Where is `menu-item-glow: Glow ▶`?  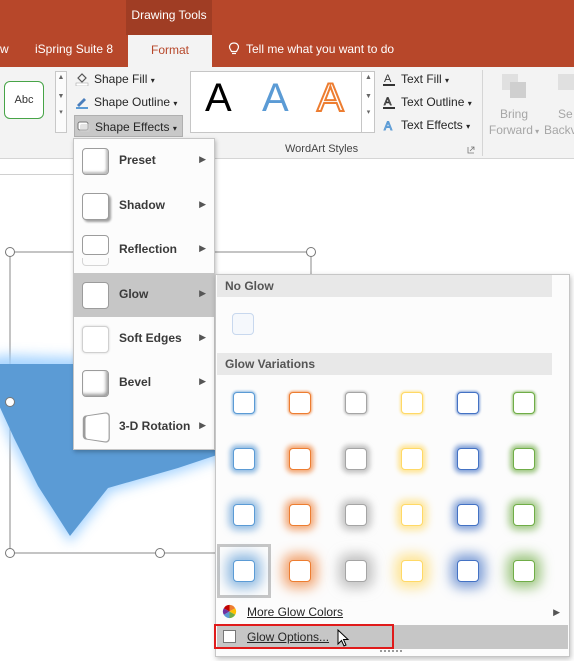 menu-item-glow: Glow ▶ is located at coordinates (144, 295).